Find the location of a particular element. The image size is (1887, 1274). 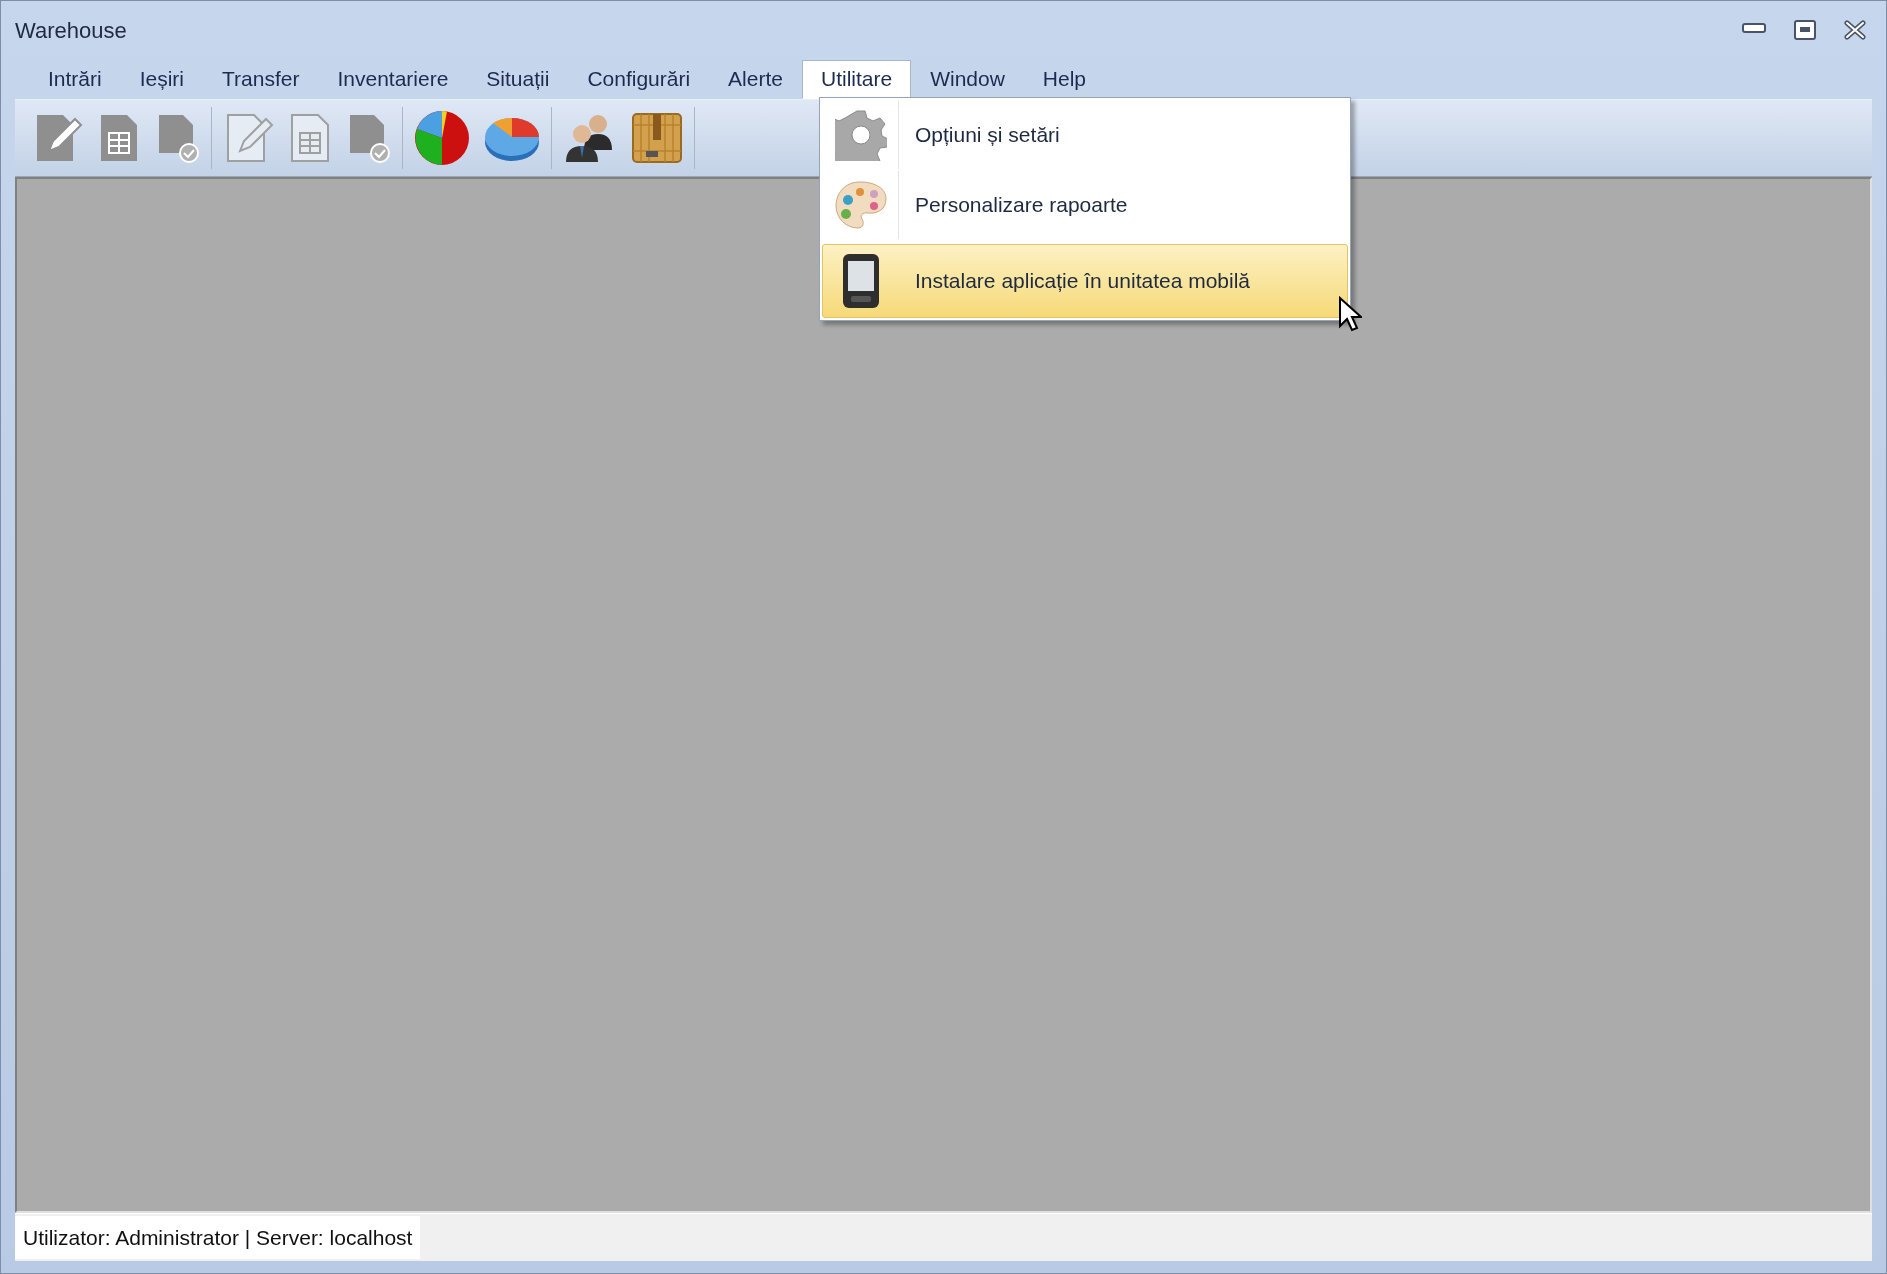

dropdown-item: Personalizare rapoarte is located at coordinates (1085, 205).